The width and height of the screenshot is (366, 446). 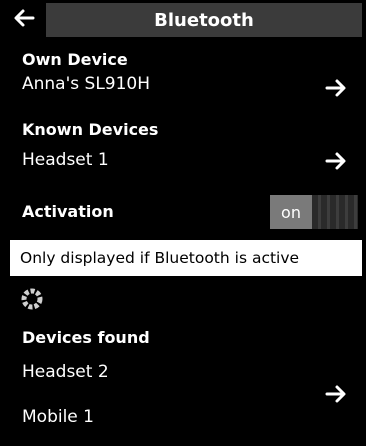 I want to click on toggle-knob, so click(x=335, y=212).